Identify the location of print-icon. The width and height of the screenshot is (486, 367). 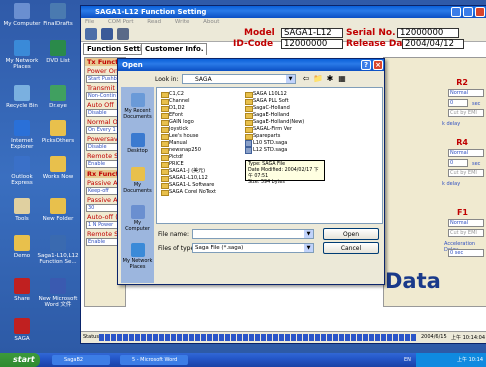
(123, 34).